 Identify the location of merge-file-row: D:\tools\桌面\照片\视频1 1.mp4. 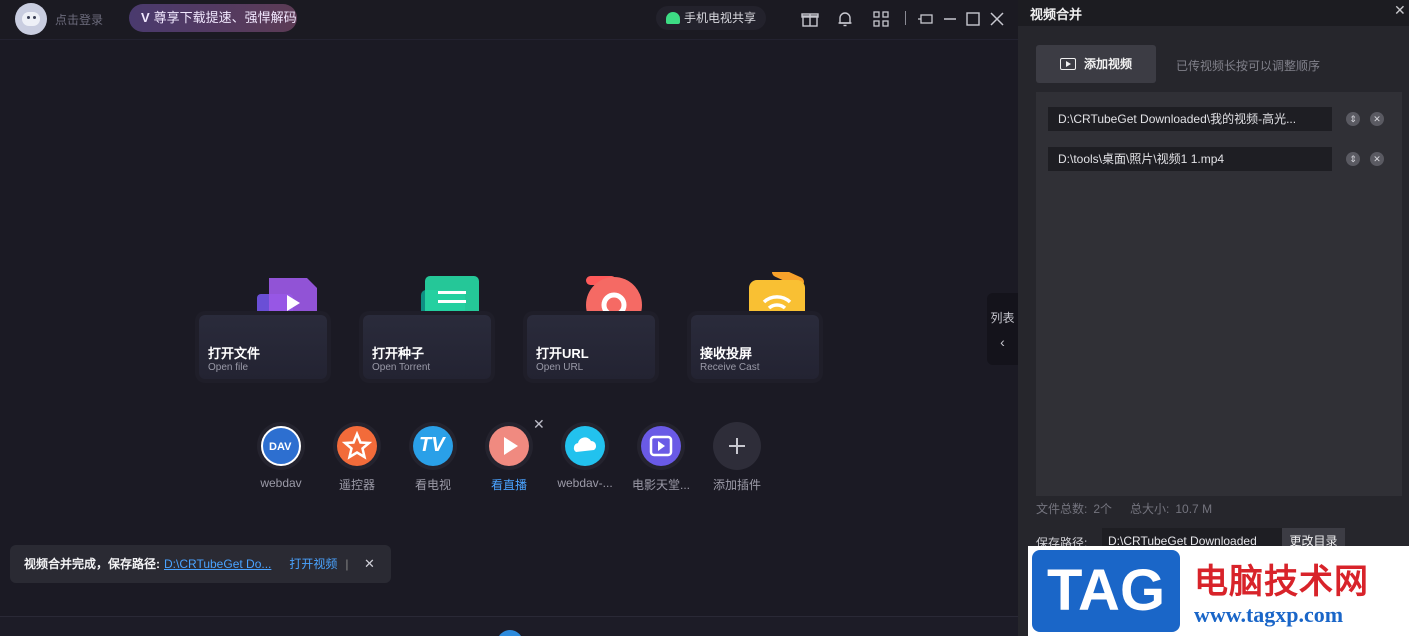
(1190, 159).